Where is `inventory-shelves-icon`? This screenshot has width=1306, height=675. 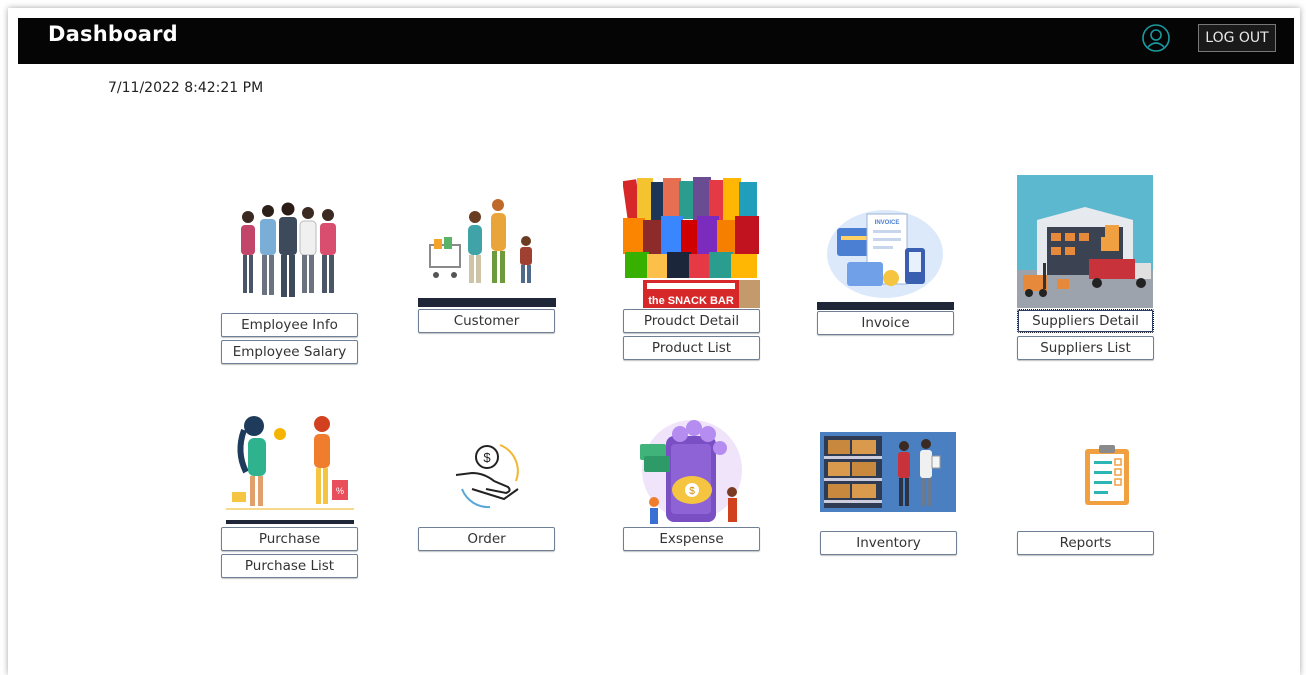 inventory-shelves-icon is located at coordinates (888, 472).